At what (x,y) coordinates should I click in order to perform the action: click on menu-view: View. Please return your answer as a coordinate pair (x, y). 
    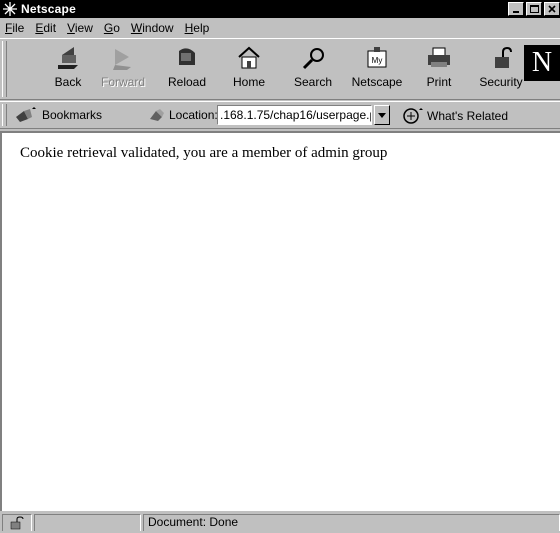
    Looking at the image, I should click on (80, 28).